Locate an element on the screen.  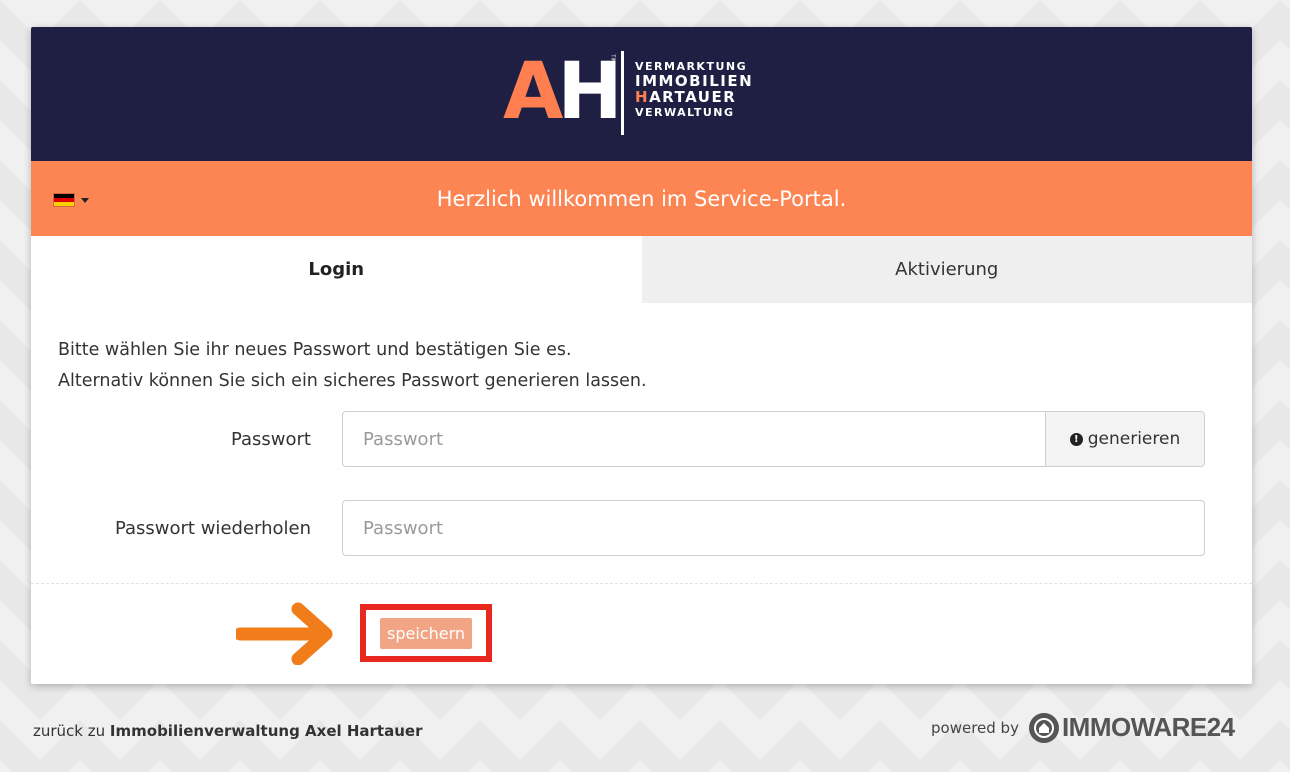
immoware-logo: IMMOWARE24 is located at coordinates (1131, 727).